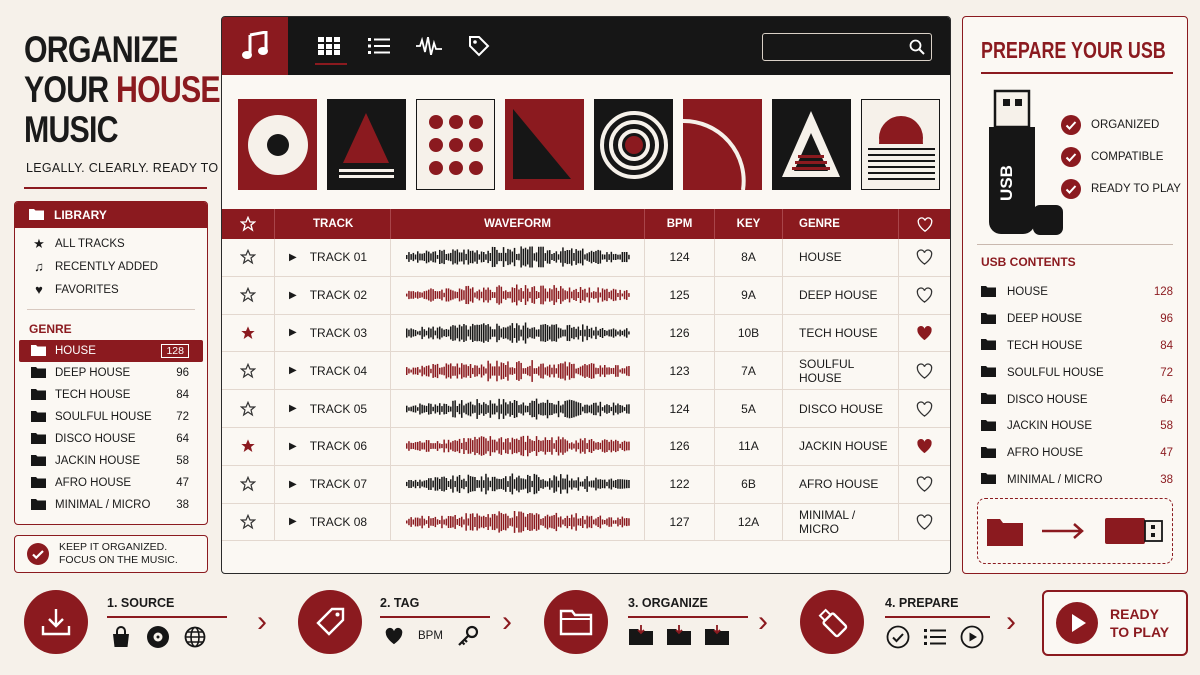 The height and width of the screenshot is (675, 1200). I want to click on table-row: ▶ TRACK 07 122 6B AFRO HOUSE, so click(586, 484).